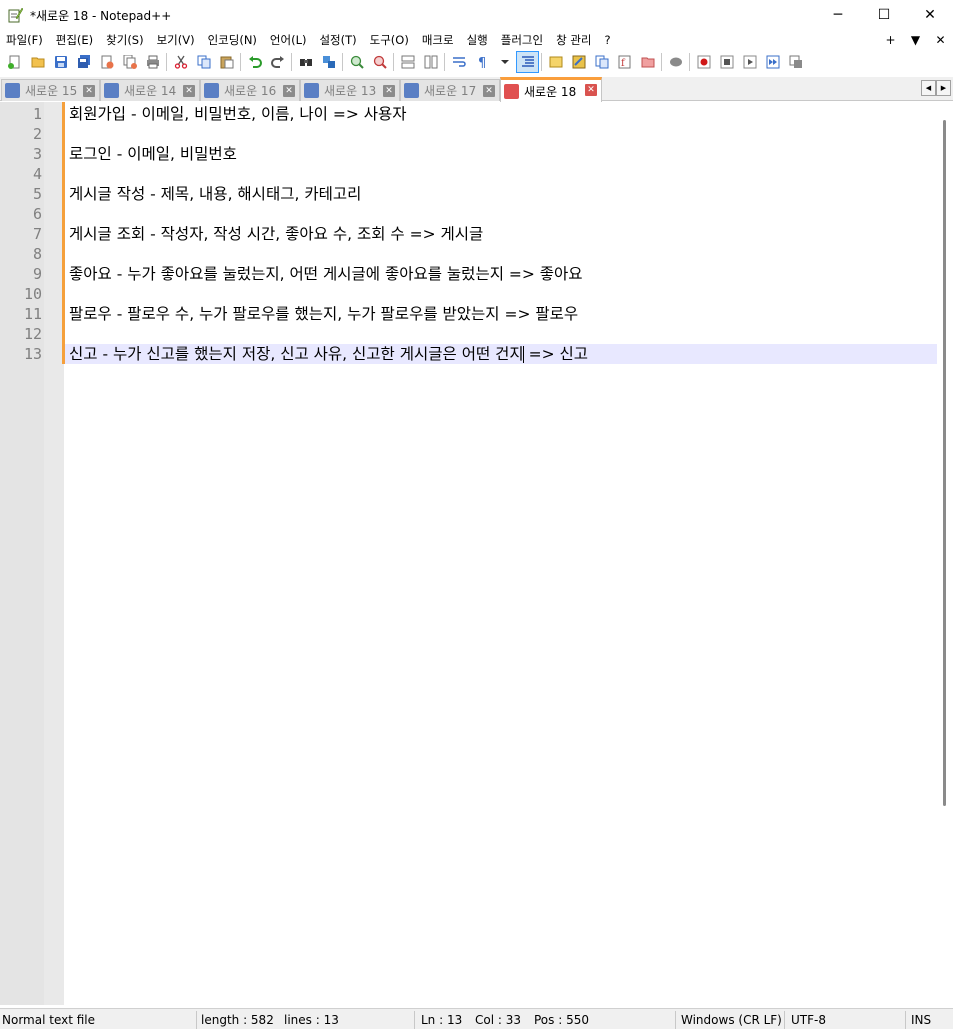  What do you see at coordinates (350, 90) in the screenshot?
I see `tab-document: 새로운 13 ✕` at bounding box center [350, 90].